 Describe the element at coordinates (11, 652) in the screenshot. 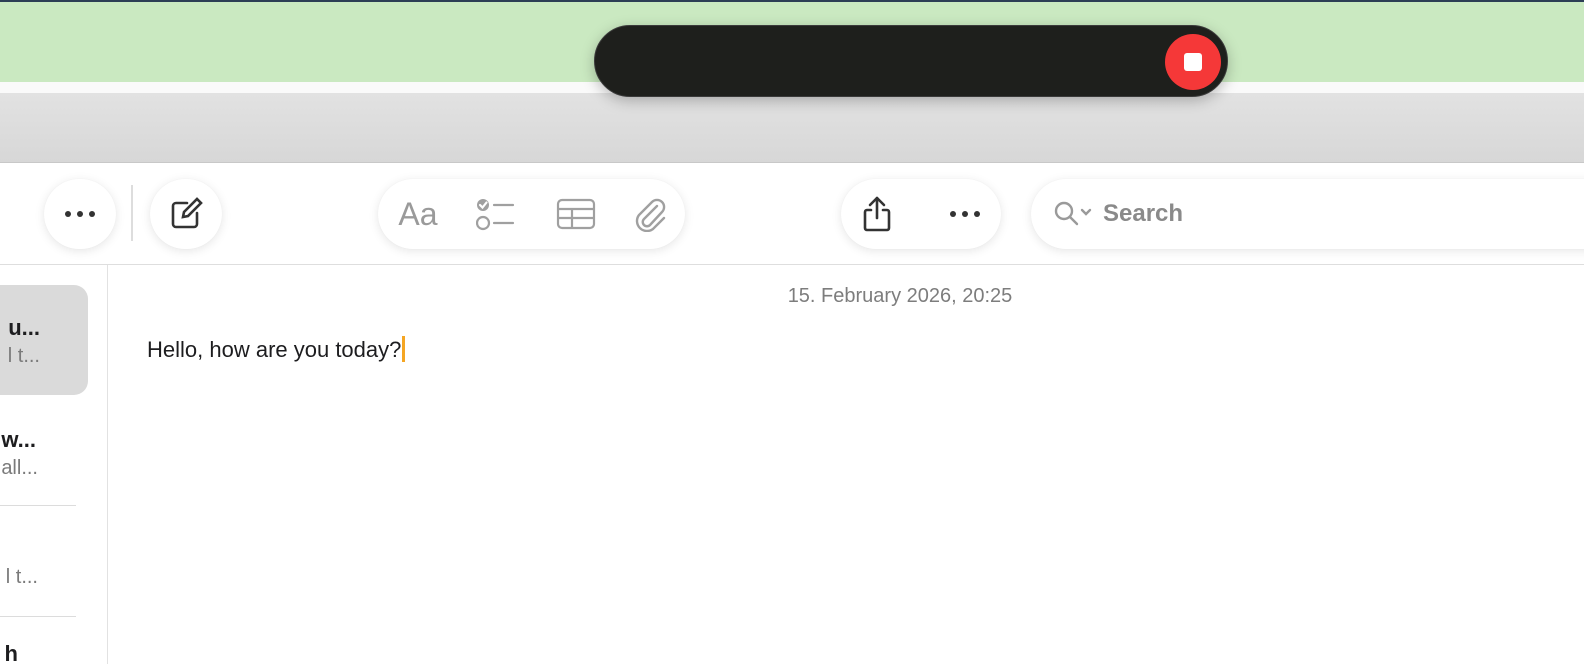

I see `note-item-title: h` at that location.